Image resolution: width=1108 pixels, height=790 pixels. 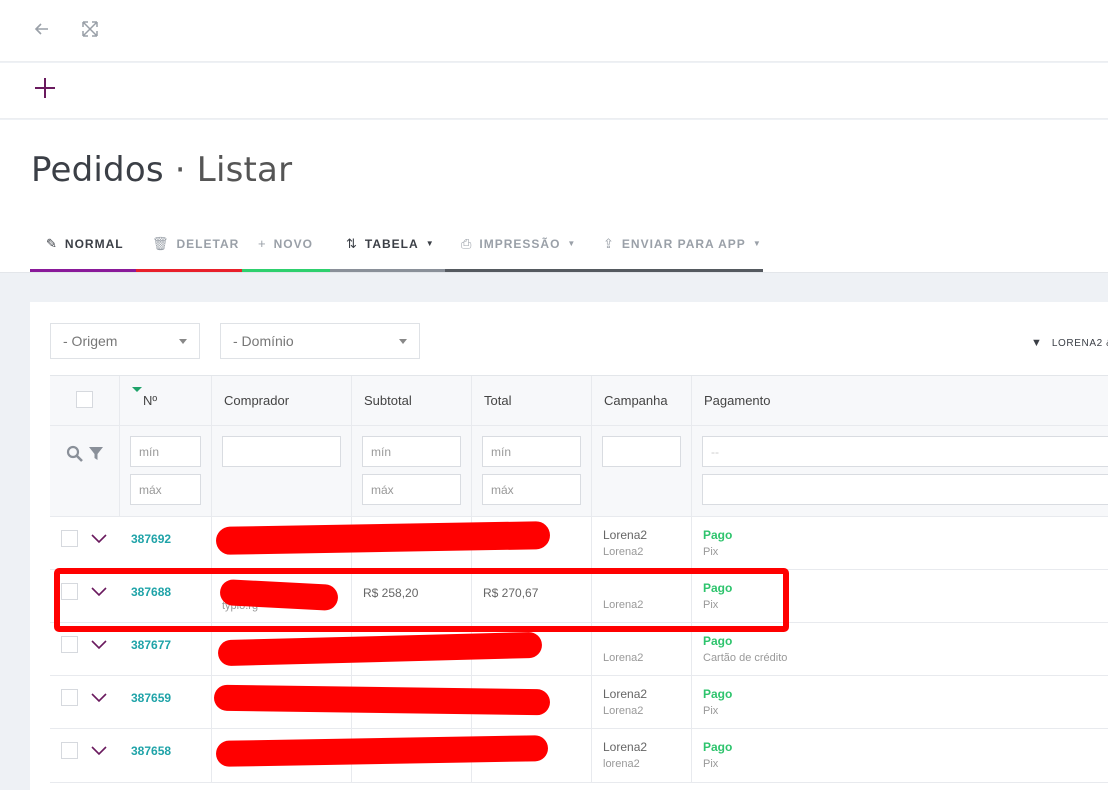 I want to click on numero-cell: 387692, so click(x=166, y=543).